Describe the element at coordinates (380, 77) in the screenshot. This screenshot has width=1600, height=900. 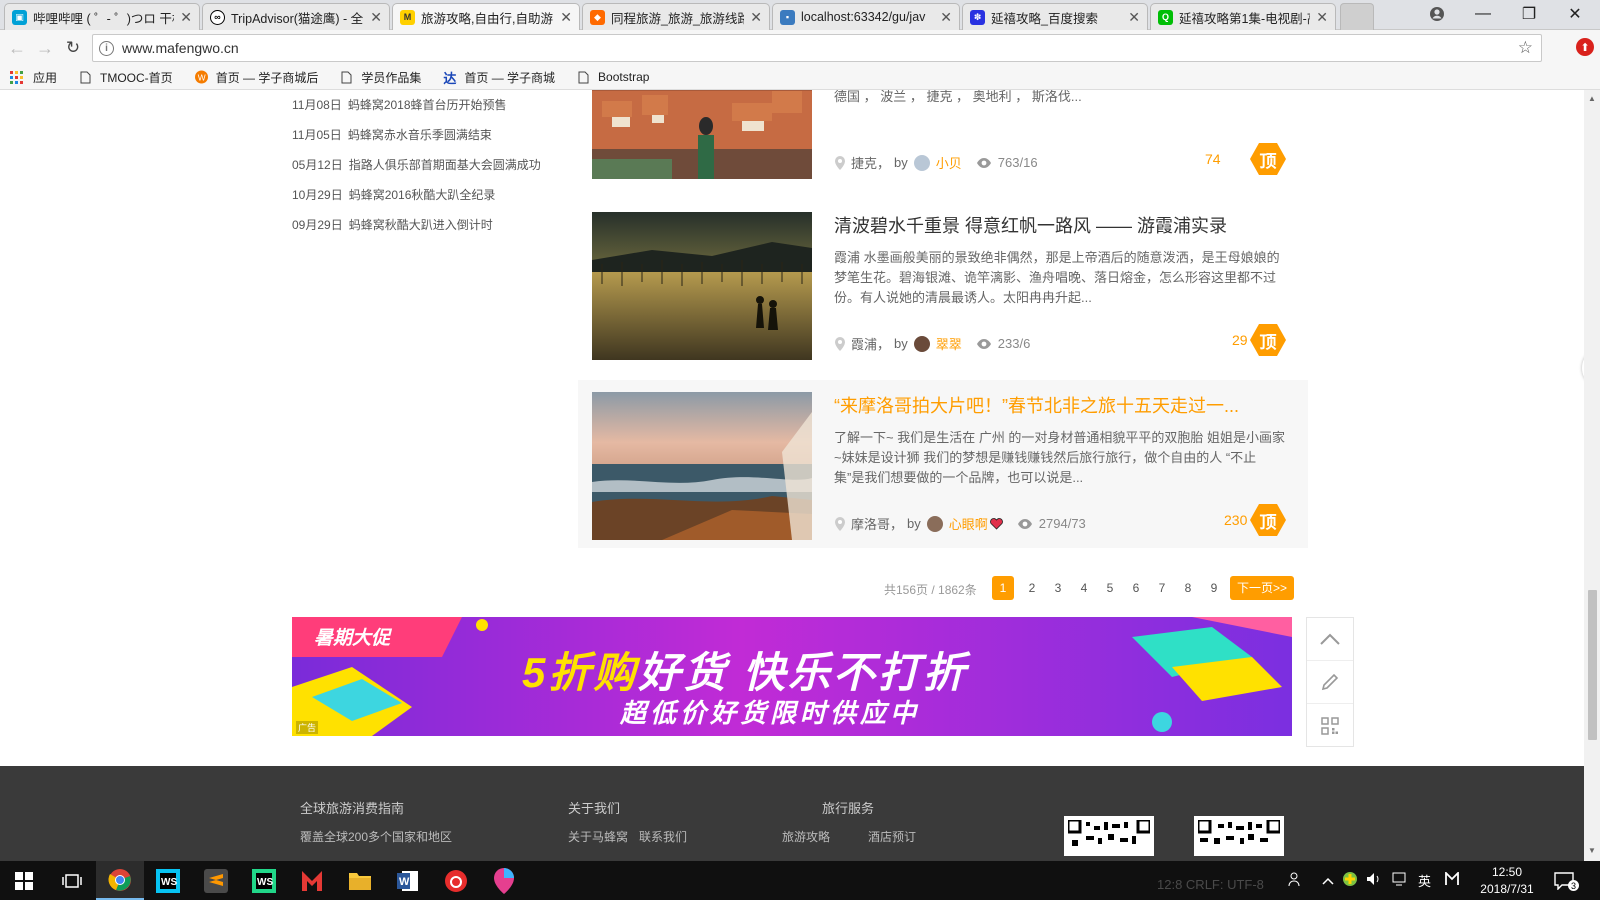
I see `bookmark-works: 学员作品集` at that location.